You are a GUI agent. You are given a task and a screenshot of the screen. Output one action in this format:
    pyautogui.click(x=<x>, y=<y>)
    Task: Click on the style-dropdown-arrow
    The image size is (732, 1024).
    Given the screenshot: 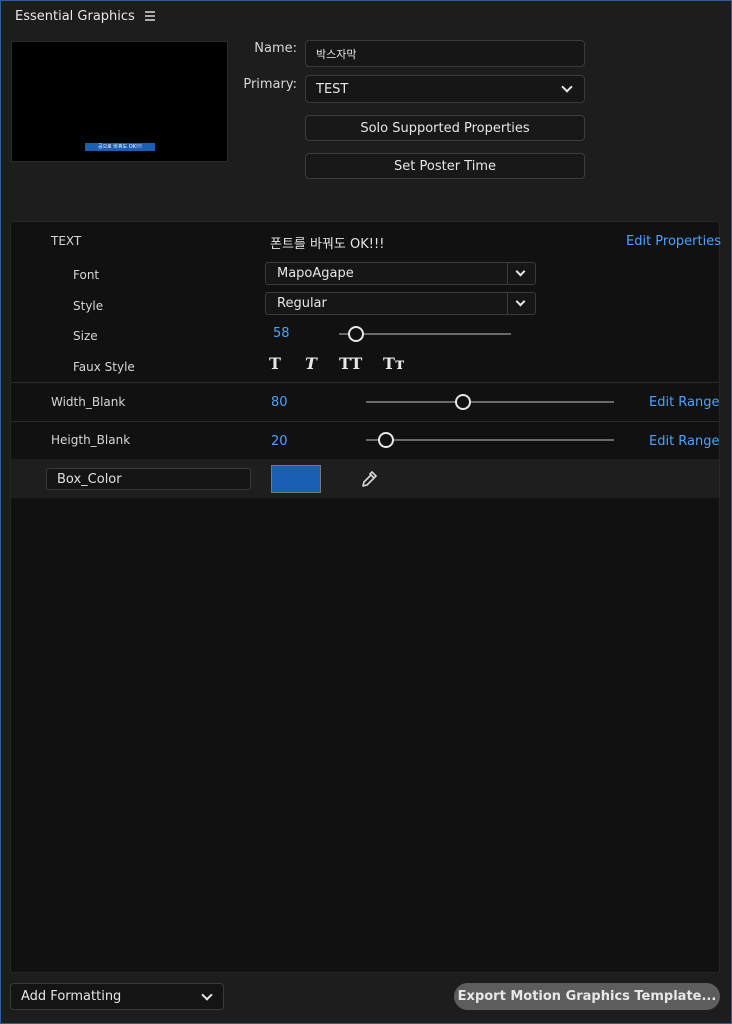 What is the action you would take?
    pyautogui.click(x=521, y=303)
    